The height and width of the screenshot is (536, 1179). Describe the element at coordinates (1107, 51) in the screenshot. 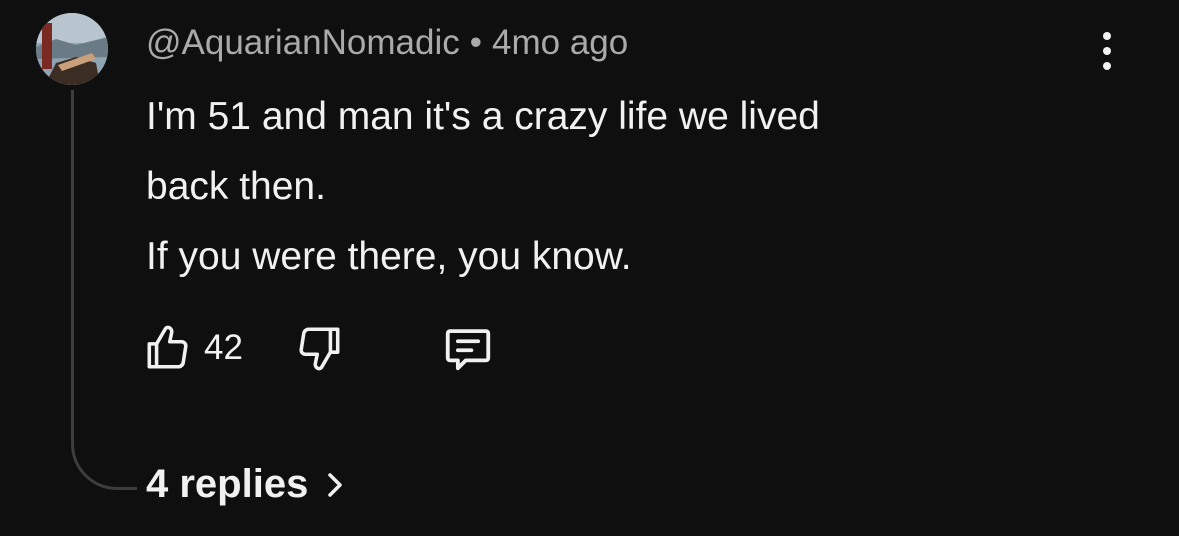

I see `more-options-button` at that location.